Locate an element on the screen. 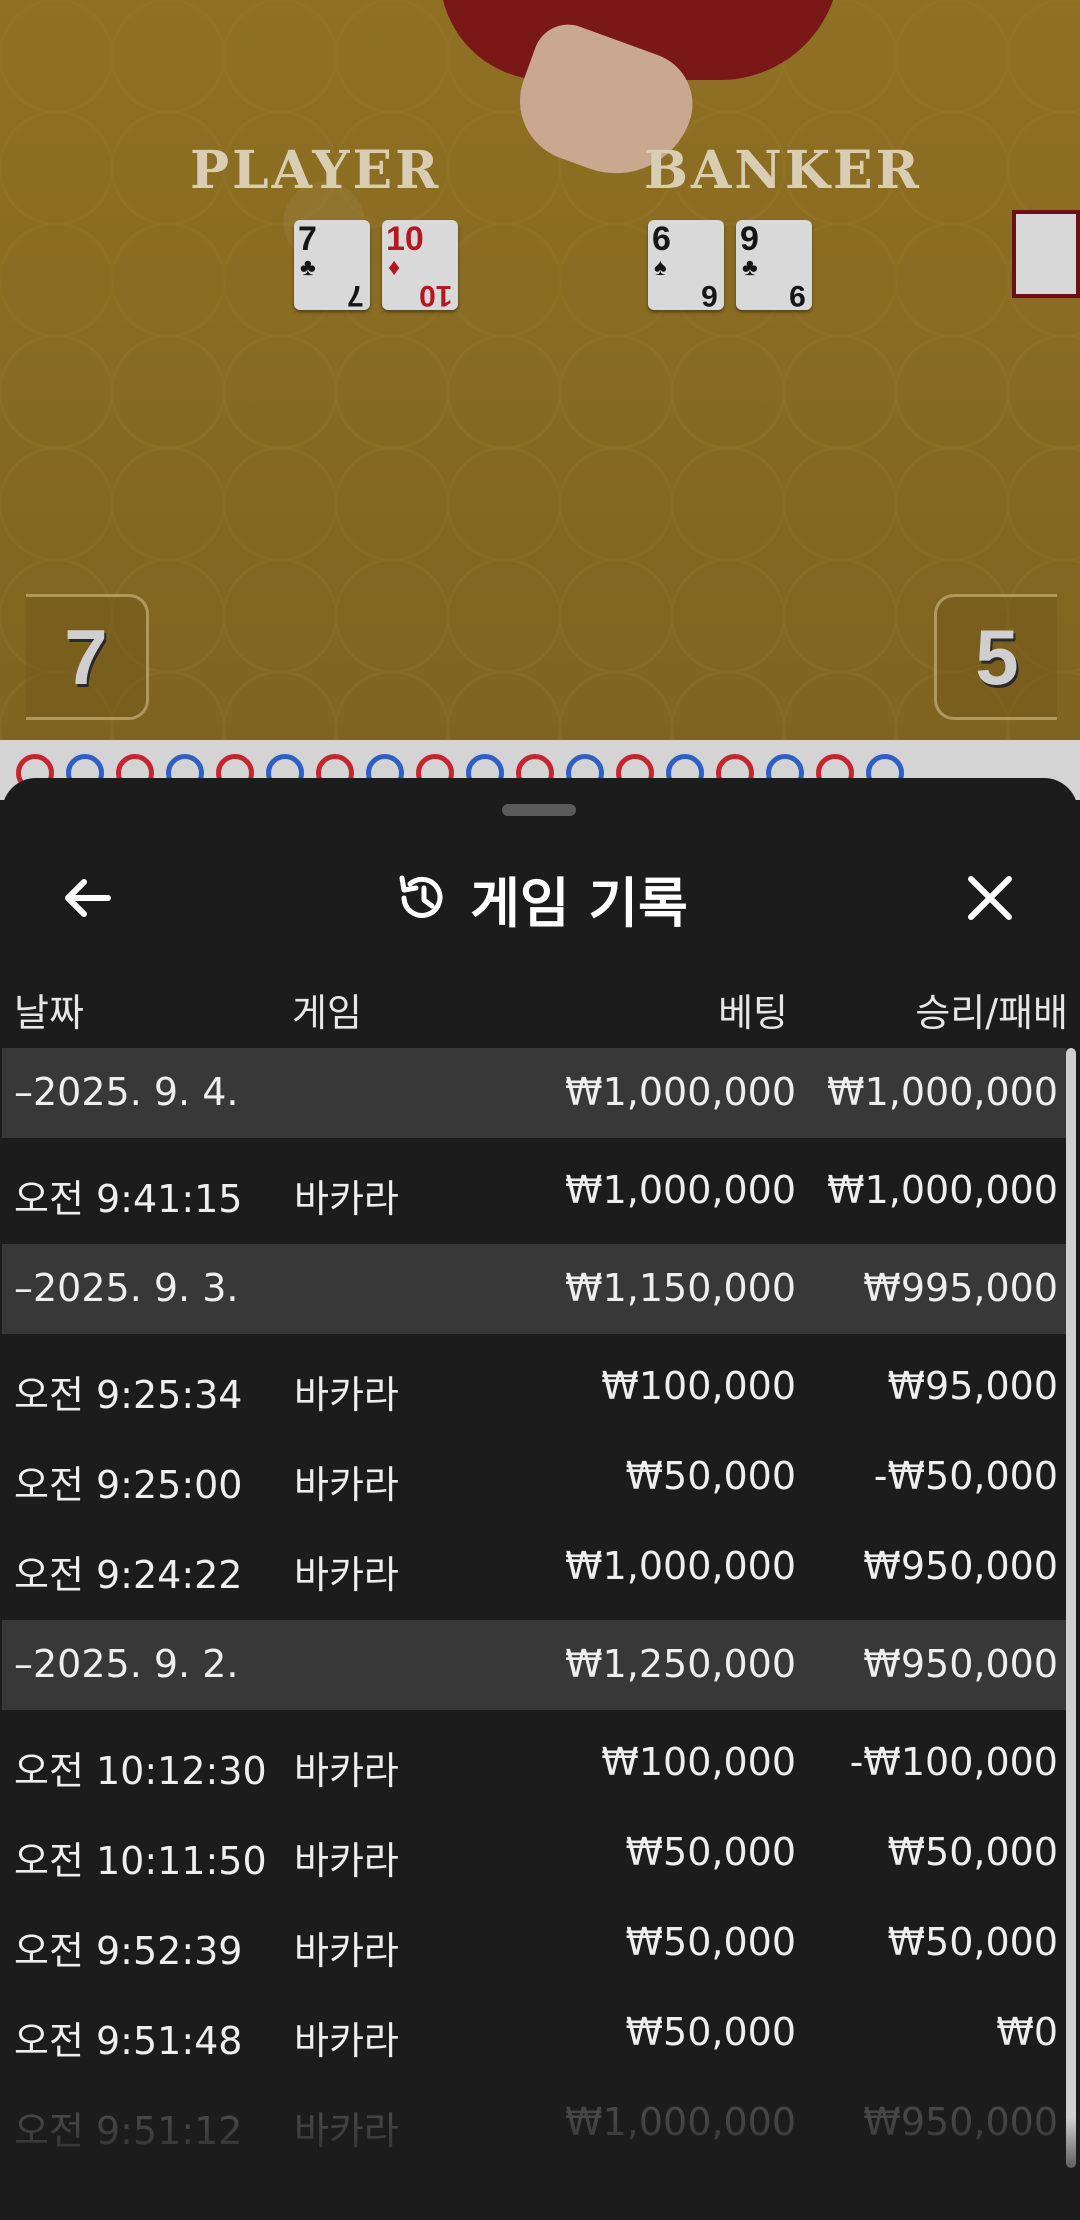 The height and width of the screenshot is (2220, 1080). row-time: 오전 9:51:48 is located at coordinates (128, 2041).